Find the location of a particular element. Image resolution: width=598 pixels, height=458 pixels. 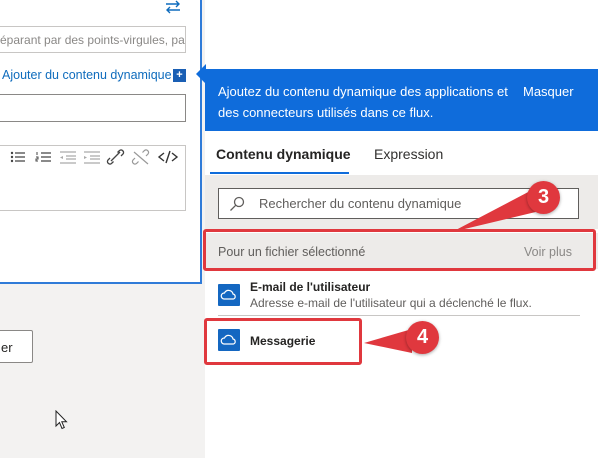

callout-badge-3: 3 is located at coordinates (543, 197).